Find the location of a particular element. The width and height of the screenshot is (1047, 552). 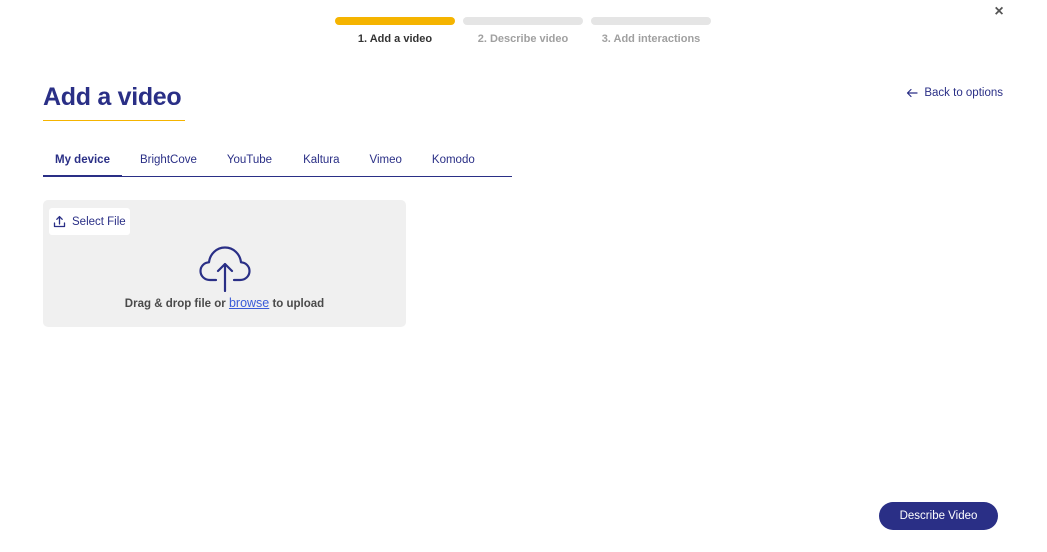

drop-text-after: to upload is located at coordinates (297, 304).